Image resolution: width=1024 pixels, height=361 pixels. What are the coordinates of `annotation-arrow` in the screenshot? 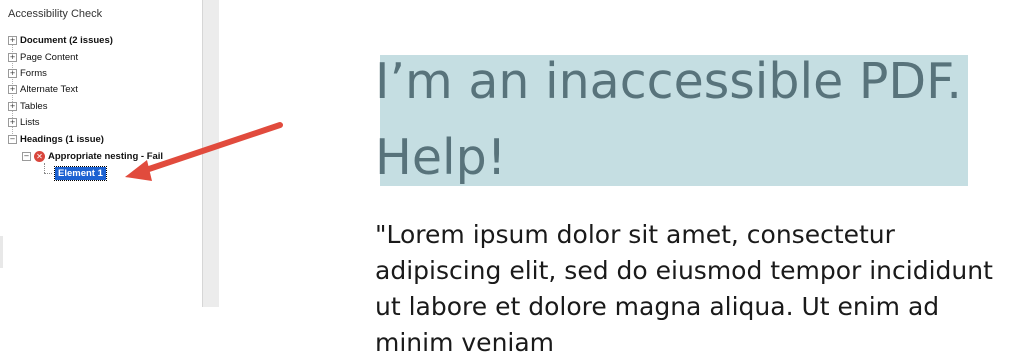 It's located at (204, 151).